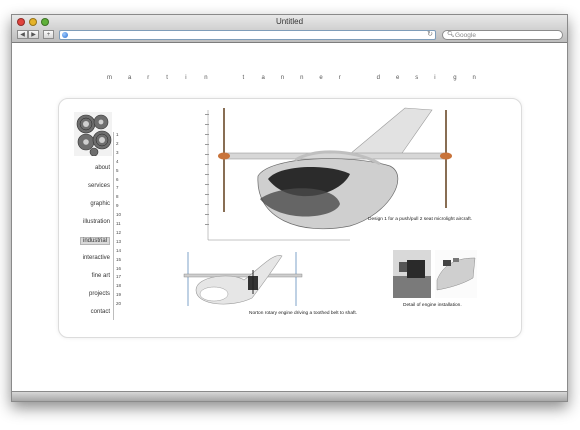 This screenshot has height=430, width=580. I want to click on nav-item-illustration: illustration, so click(96, 222).